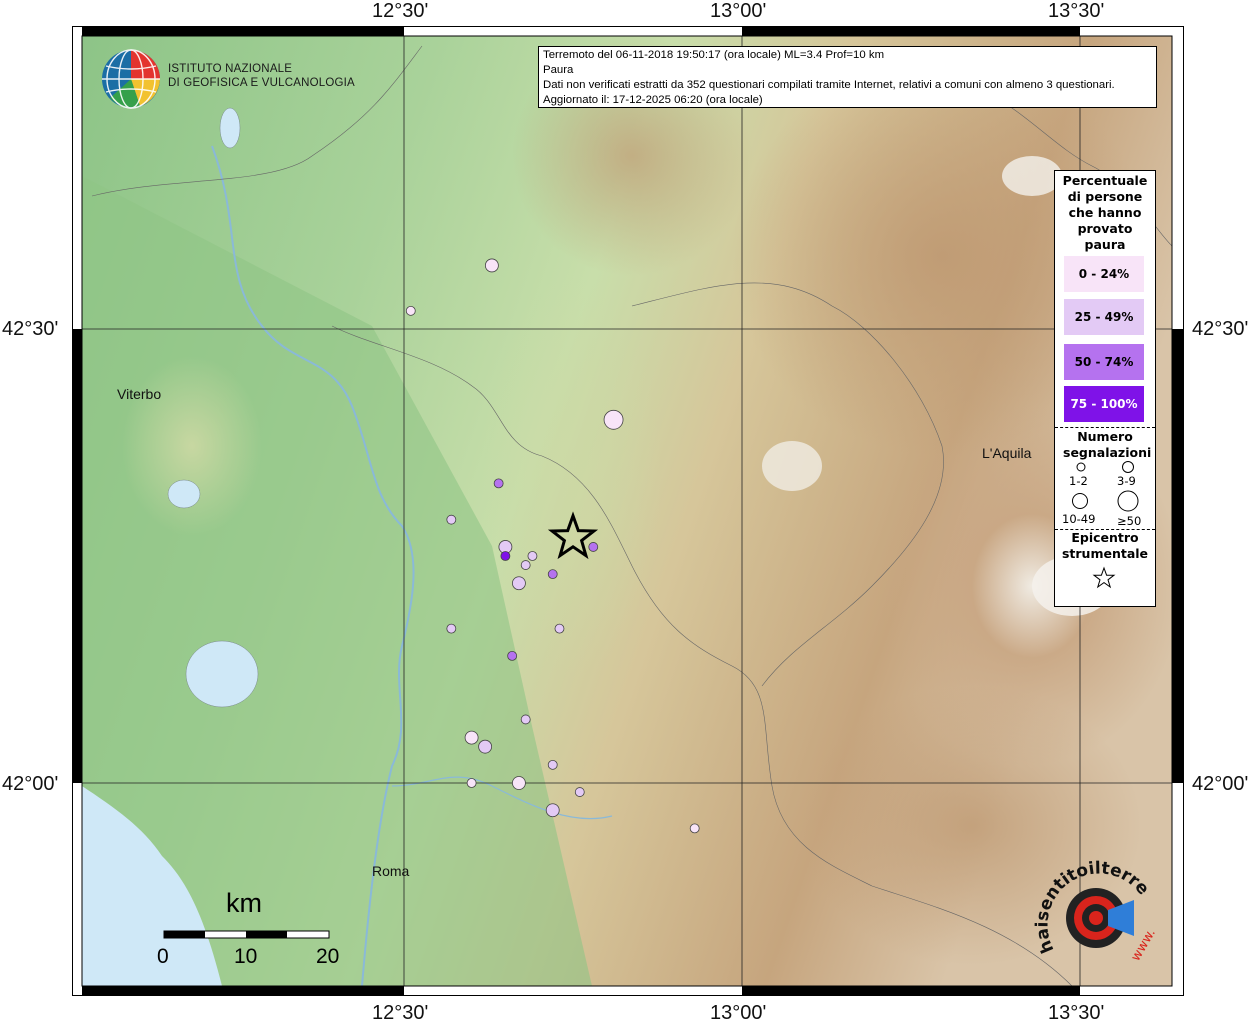 The height and width of the screenshot is (1025, 1257). Describe the element at coordinates (131, 79) in the screenshot. I see `ingv-globe-icon` at that location.